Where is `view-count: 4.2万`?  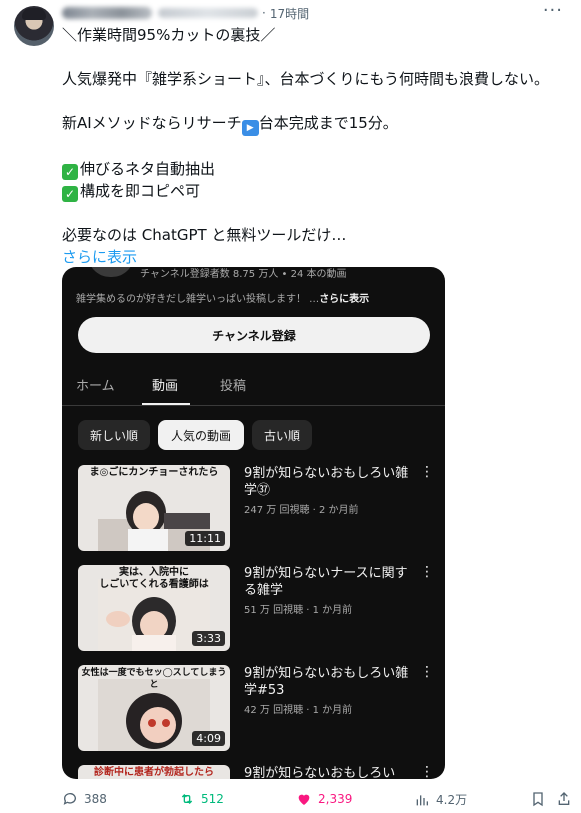
view-count: 4.2万 is located at coordinates (452, 800).